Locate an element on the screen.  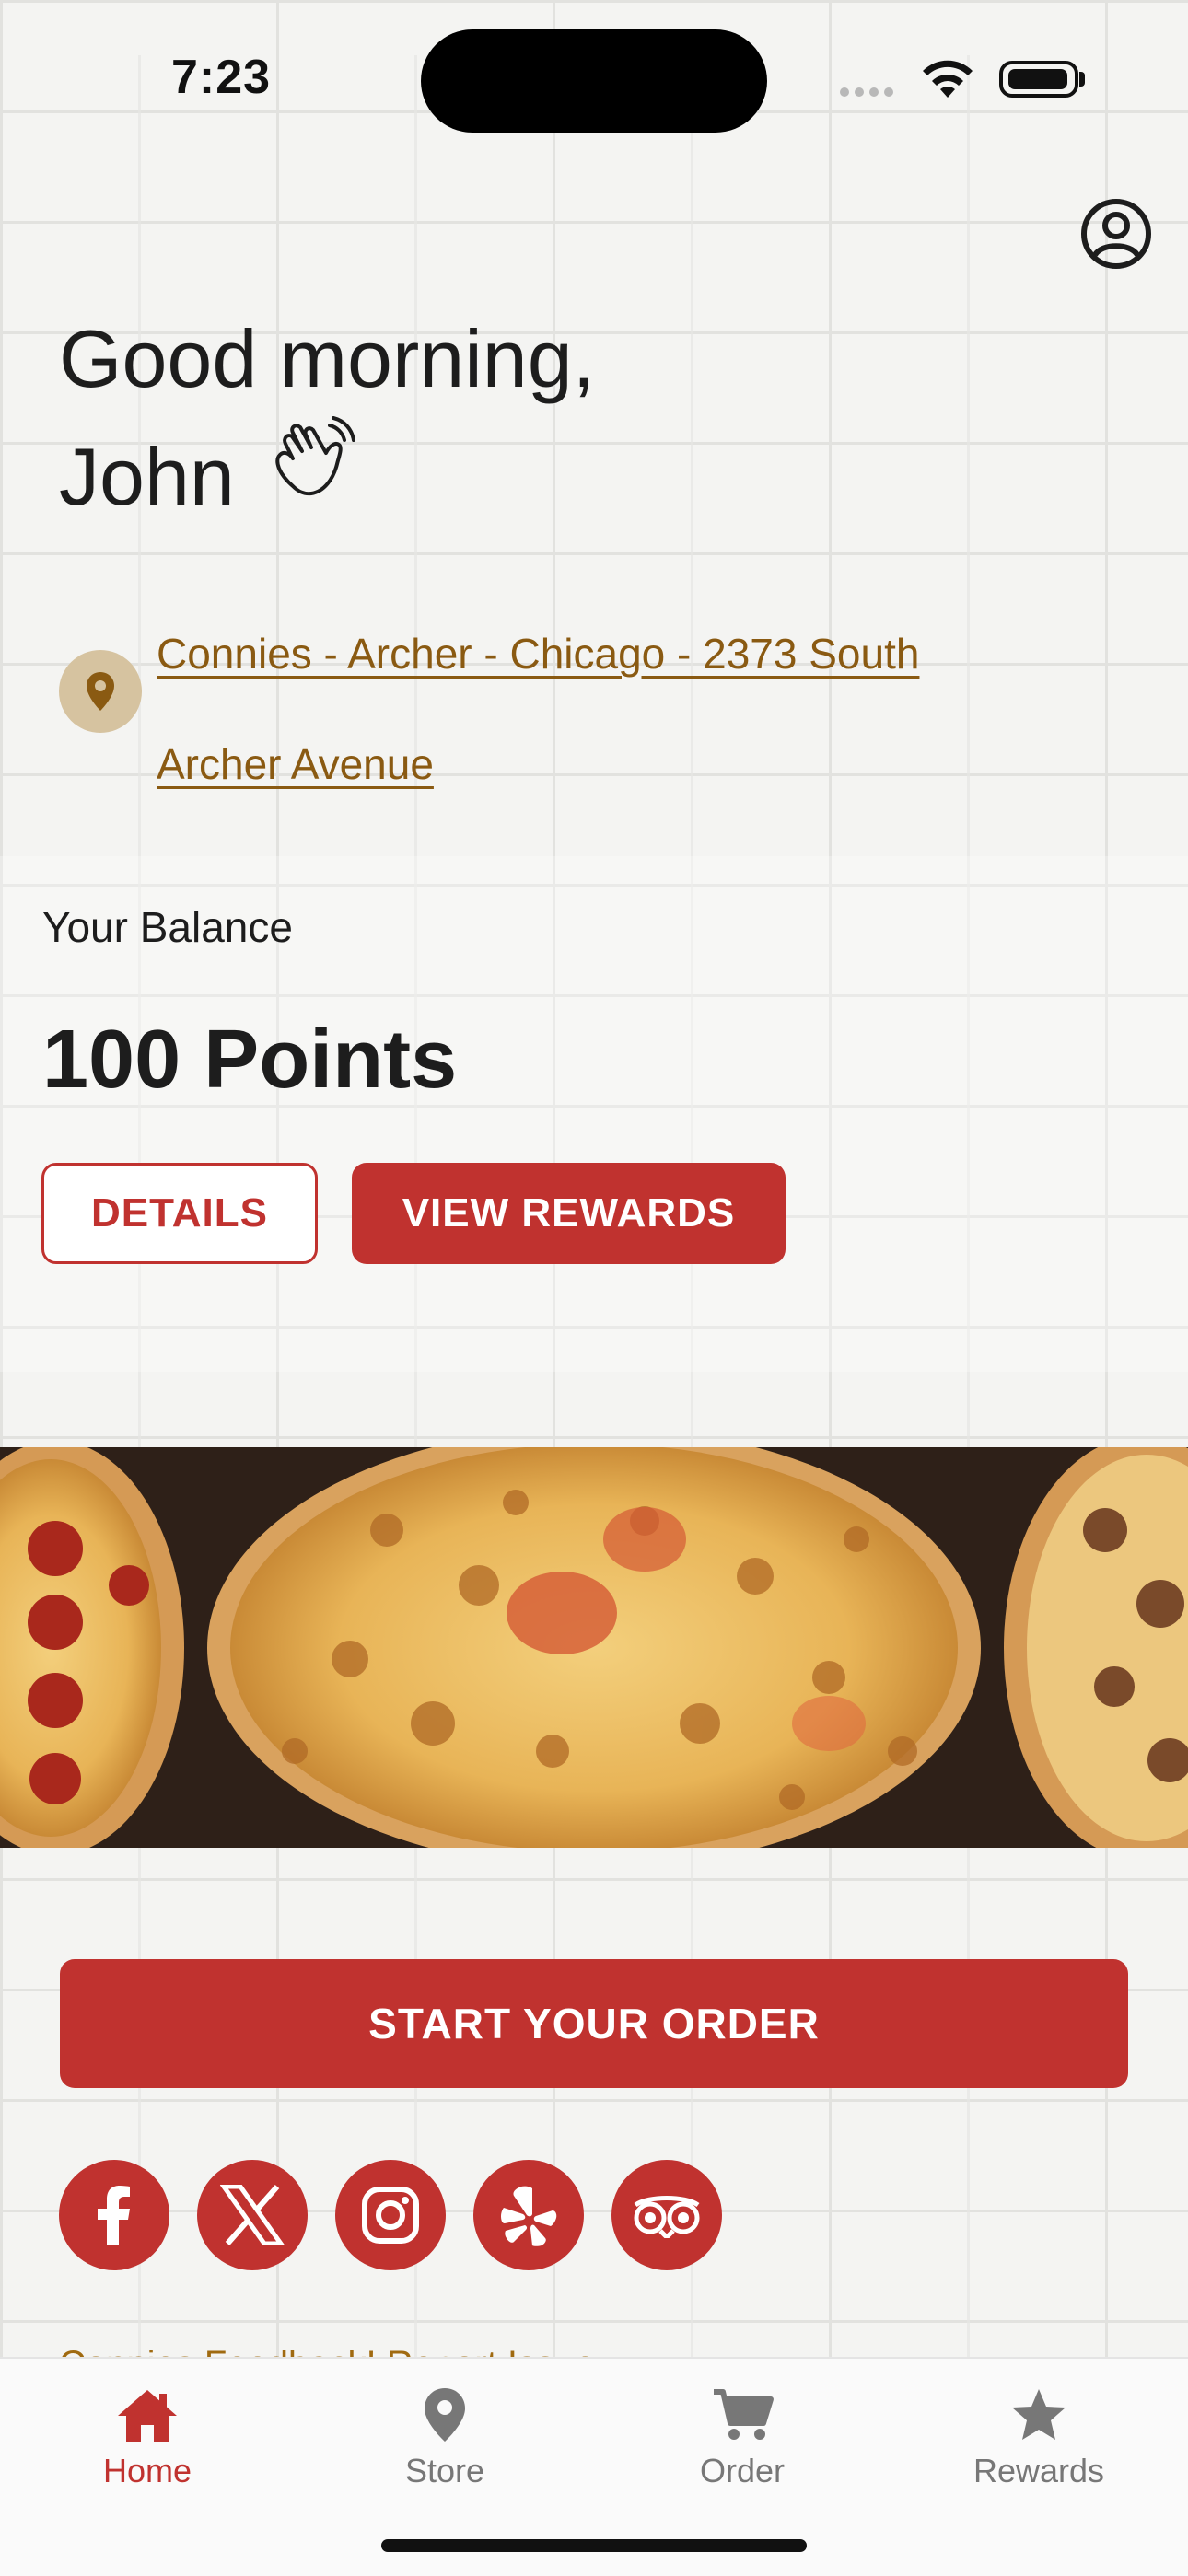
battery-tip is located at coordinates (1082, 79).